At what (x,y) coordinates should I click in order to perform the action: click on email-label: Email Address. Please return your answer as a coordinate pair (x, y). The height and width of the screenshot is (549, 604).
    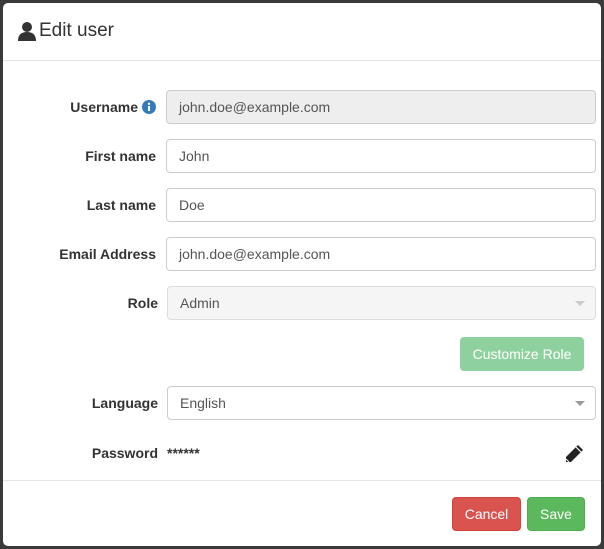
    Looking at the image, I should click on (107, 254).